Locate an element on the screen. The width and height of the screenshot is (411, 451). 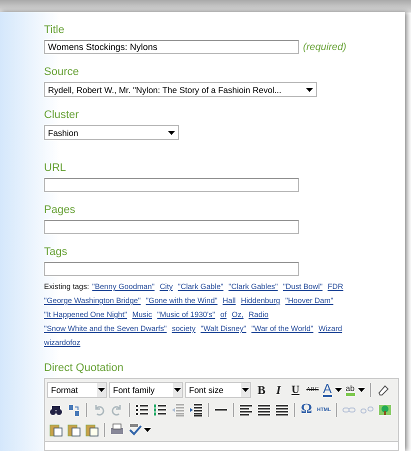
field-label: Direct Quotation is located at coordinates (84, 368).